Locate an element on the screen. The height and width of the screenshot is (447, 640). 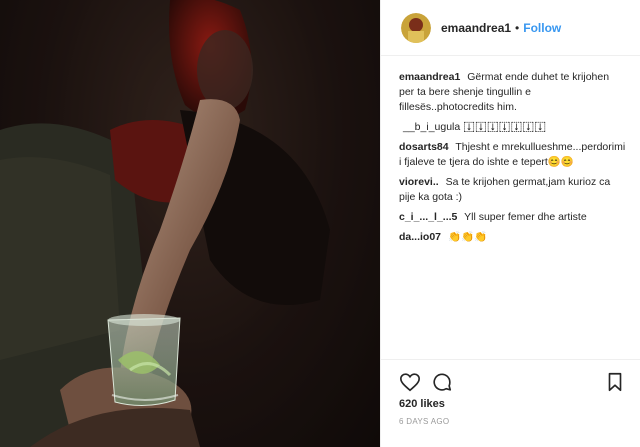
avatar is located at coordinates (416, 27).